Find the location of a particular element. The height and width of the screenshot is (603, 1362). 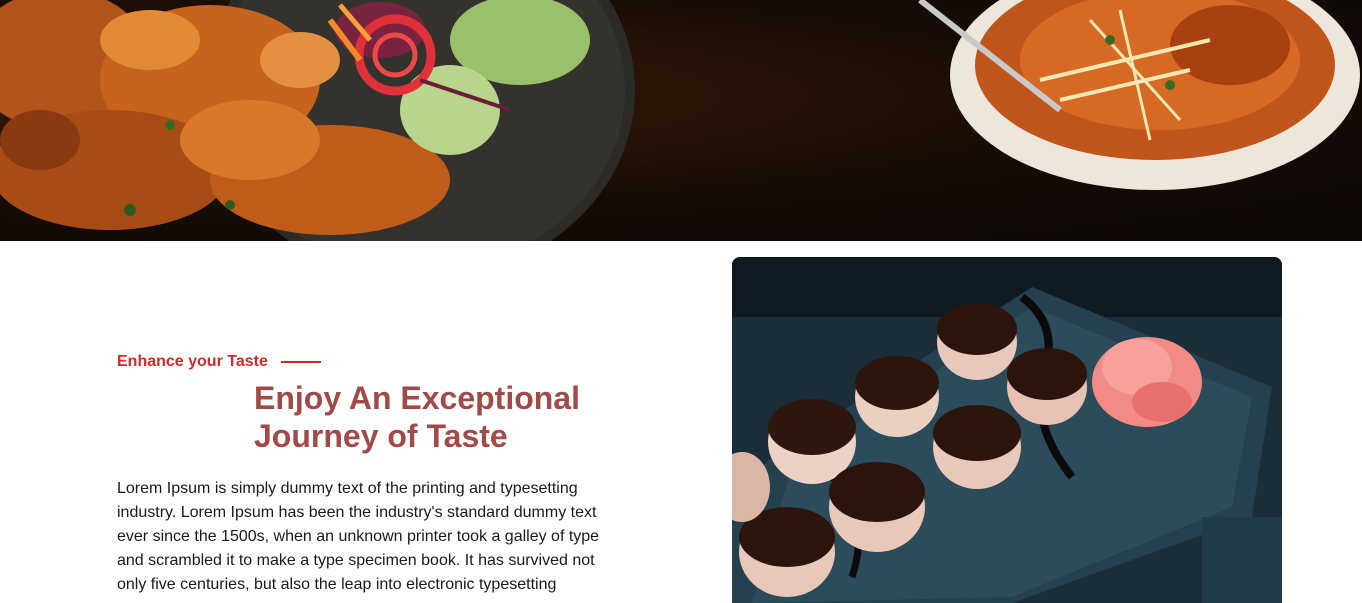

section-title-line1: Enjoy An Exceptional is located at coordinates (417, 398).